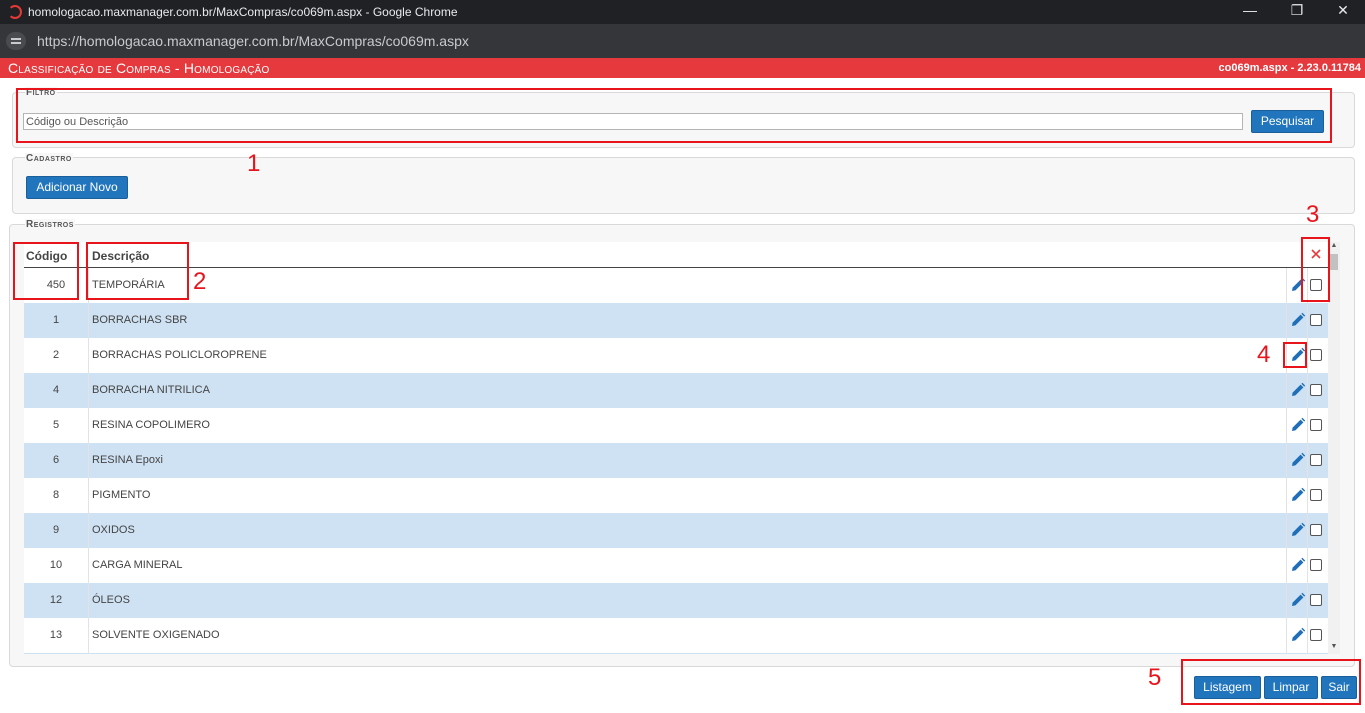  What do you see at coordinates (49, 158) in the screenshot?
I see `cadastro-legend: Cadastro` at bounding box center [49, 158].